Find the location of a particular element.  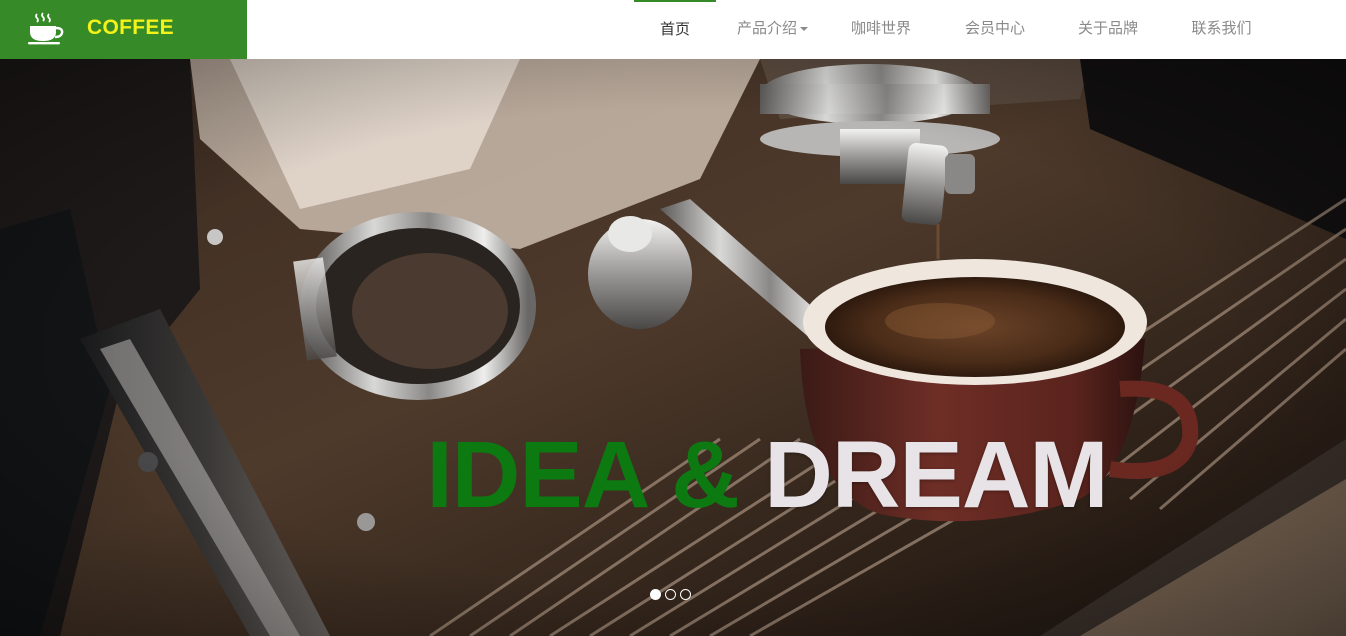

site-header: COFFEE 首页 产品介绍 咖啡世界 会员中心 关于品牌 联系我们 is located at coordinates (673, 29).